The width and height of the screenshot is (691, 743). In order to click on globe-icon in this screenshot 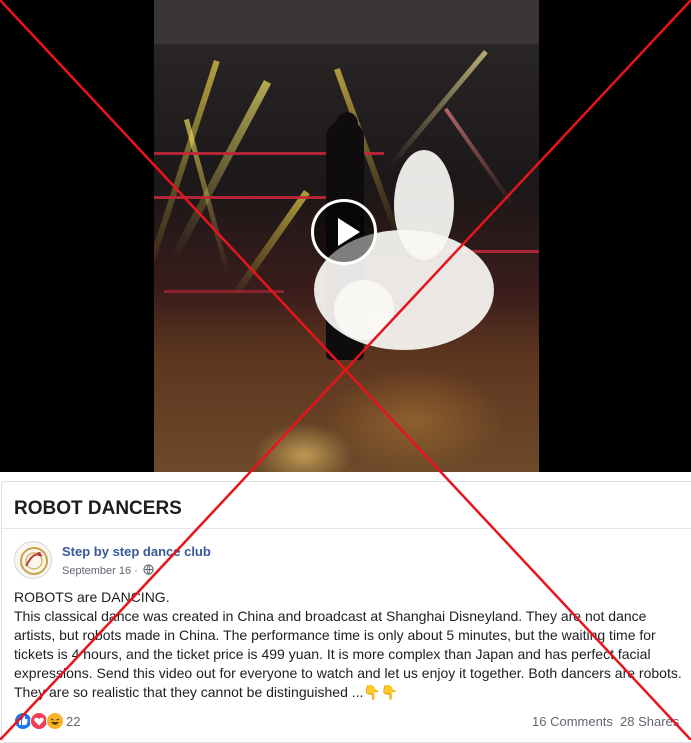, I will do `click(148, 571)`.